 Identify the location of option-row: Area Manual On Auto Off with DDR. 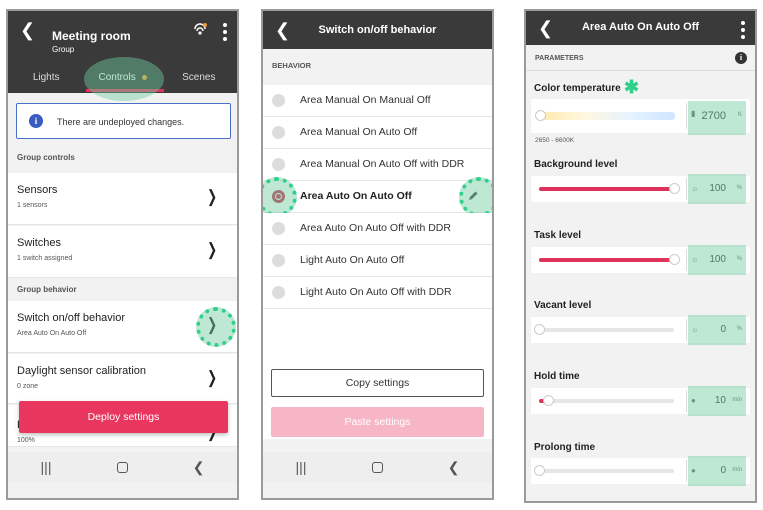
(377, 165).